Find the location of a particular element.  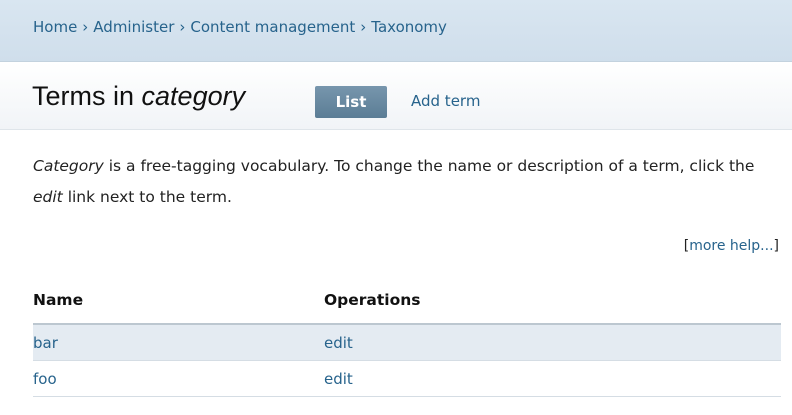

breadcrumb-taxonomy: Taxonomy is located at coordinates (409, 27).